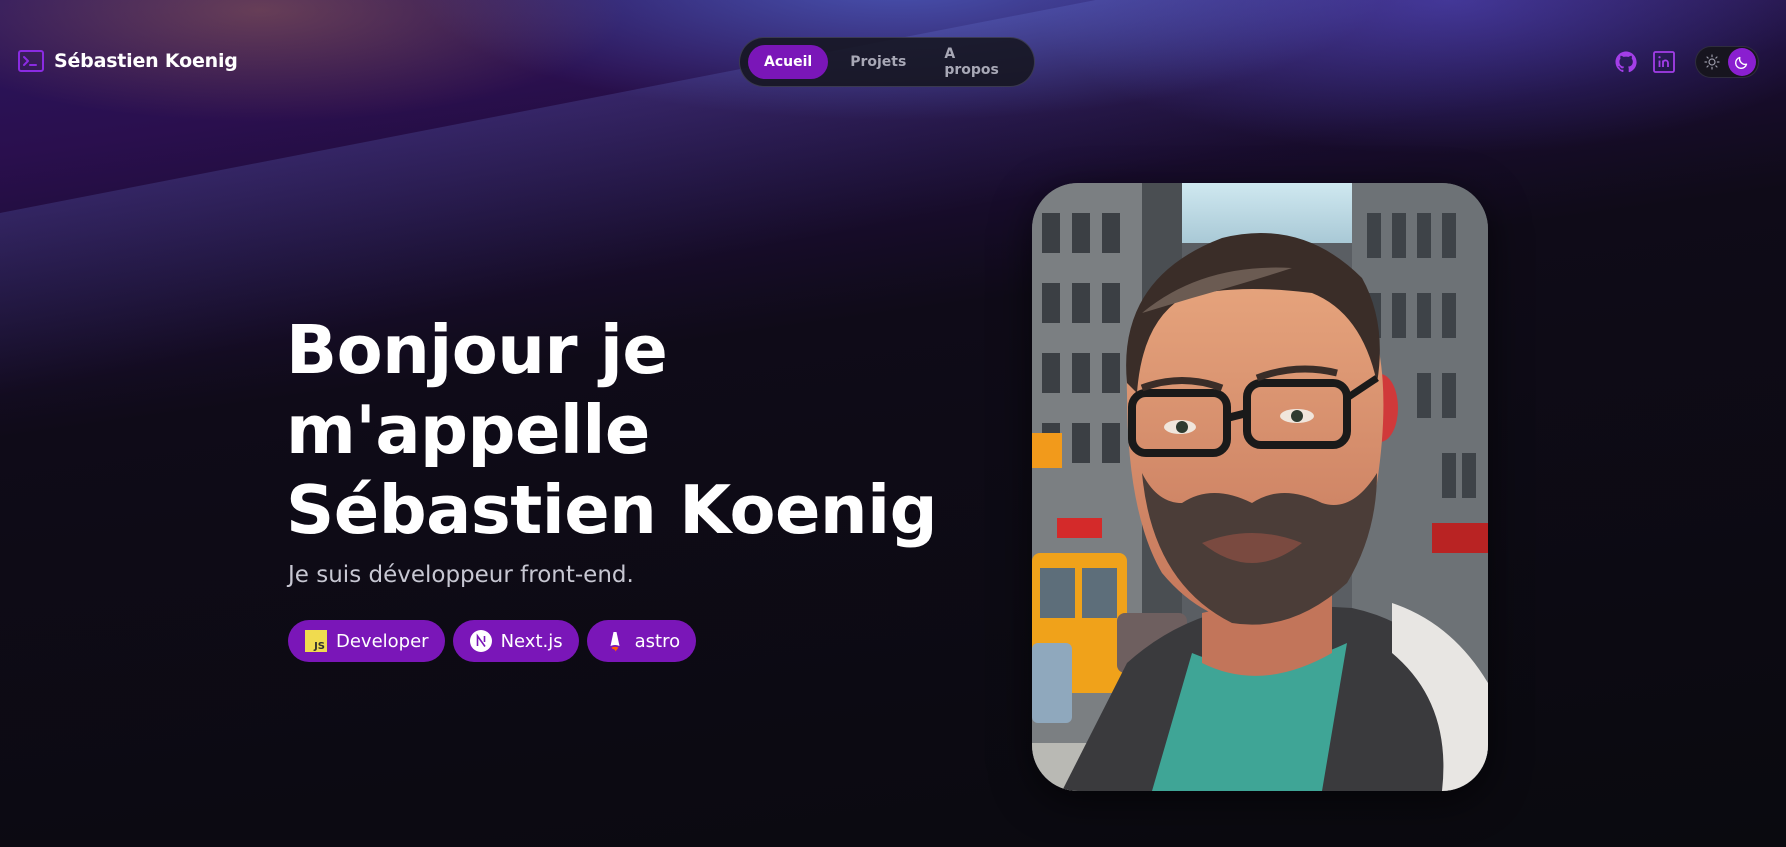  What do you see at coordinates (657, 641) in the screenshot?
I see `tag-label: astro` at bounding box center [657, 641].